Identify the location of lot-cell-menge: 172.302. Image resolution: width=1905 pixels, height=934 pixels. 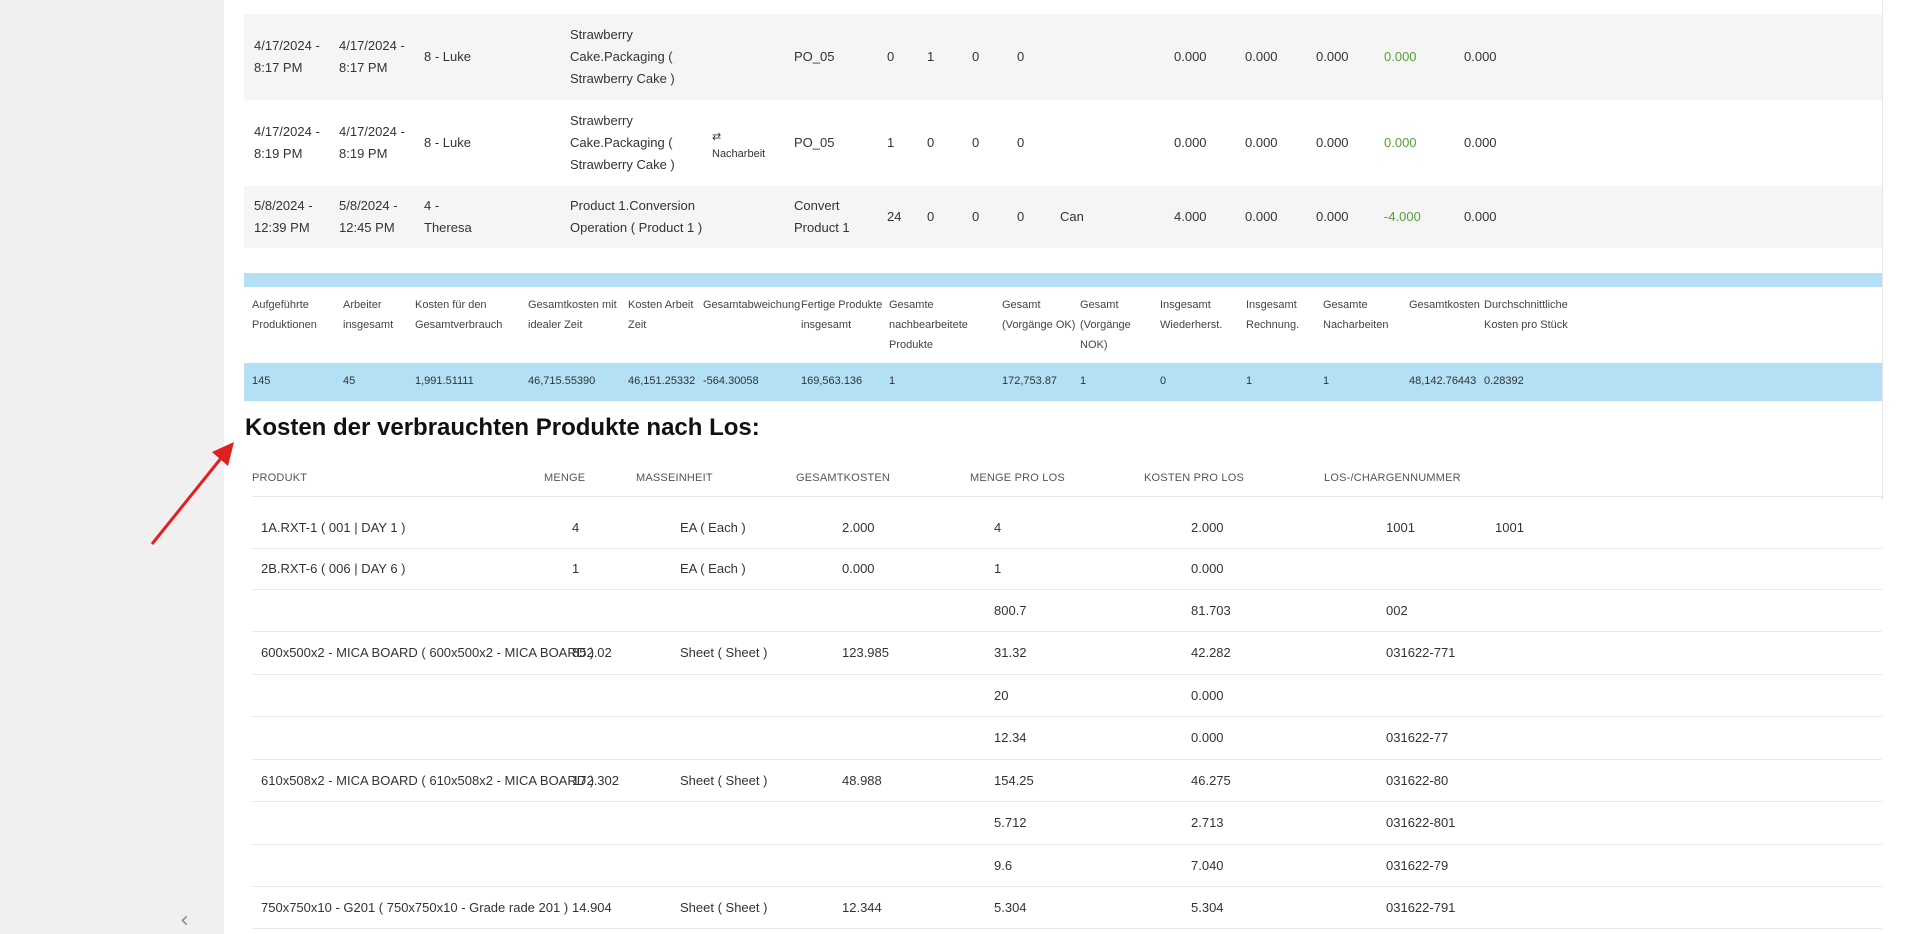
(595, 780).